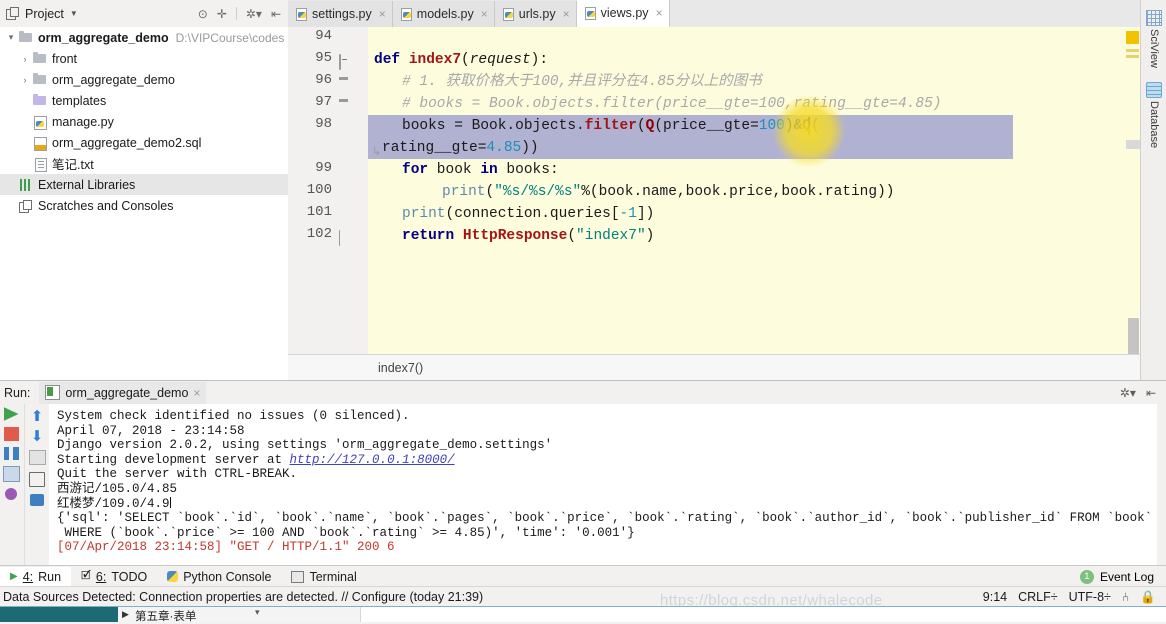 This screenshot has height=624, width=1166. I want to click on warning-marker-icon, so click(1132, 37).